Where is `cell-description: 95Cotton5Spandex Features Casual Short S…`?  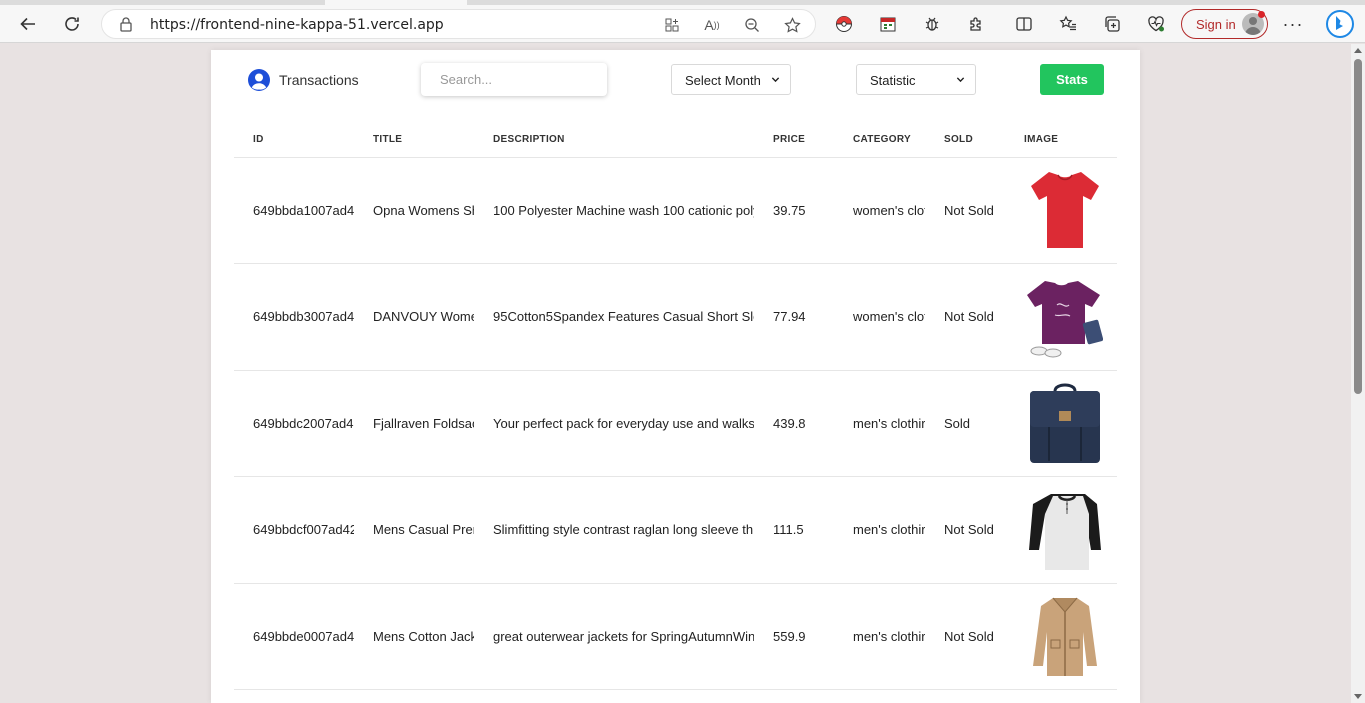
cell-description: 95Cotton5Spandex Features Casual Short S… is located at coordinates (614, 317).